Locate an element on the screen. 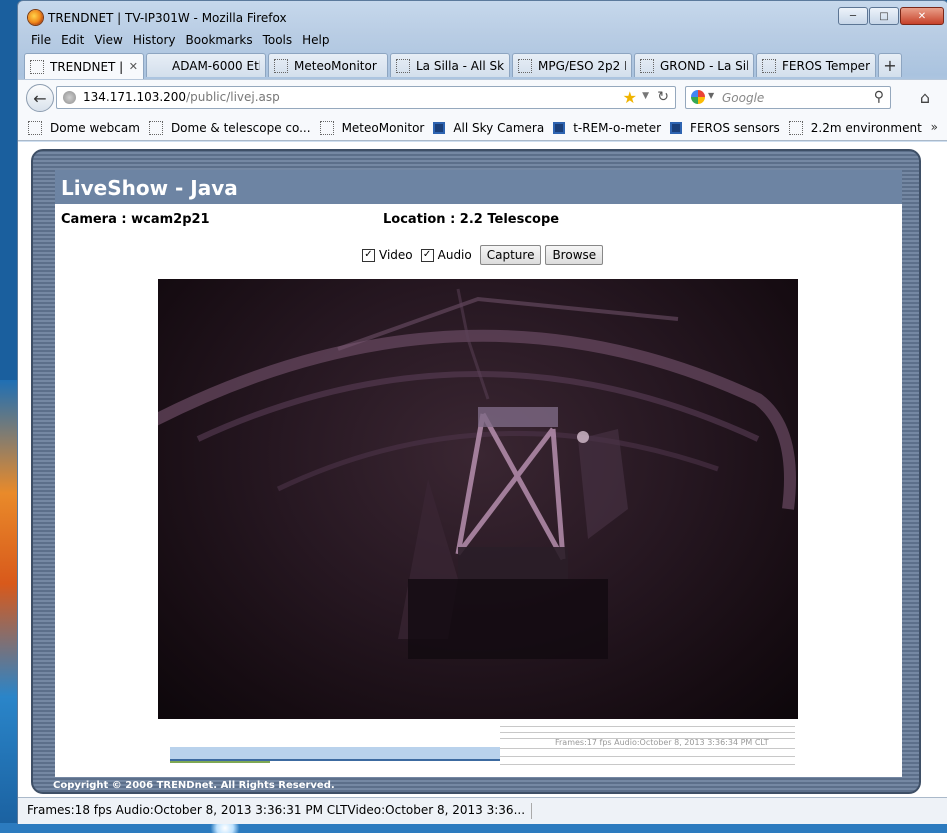 The image size is (947, 833). page-title: LiveShow - Java is located at coordinates (149, 188).